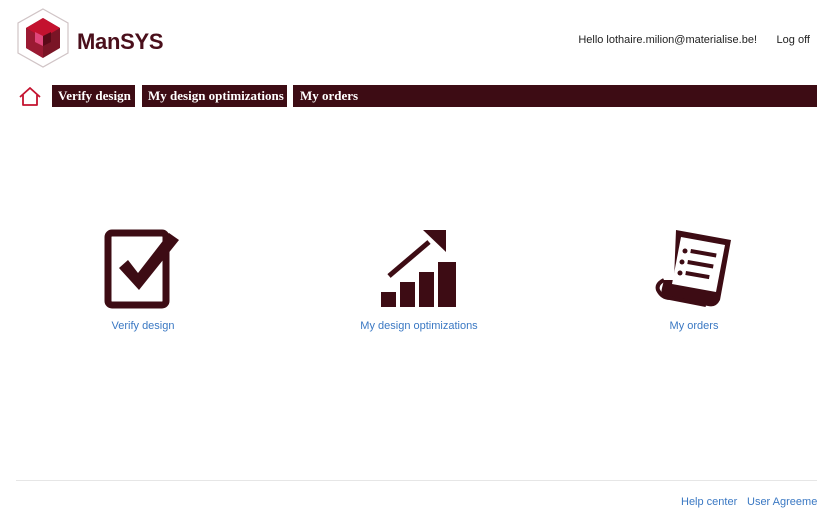  Describe the element at coordinates (30, 96) in the screenshot. I see `home-icon` at that location.